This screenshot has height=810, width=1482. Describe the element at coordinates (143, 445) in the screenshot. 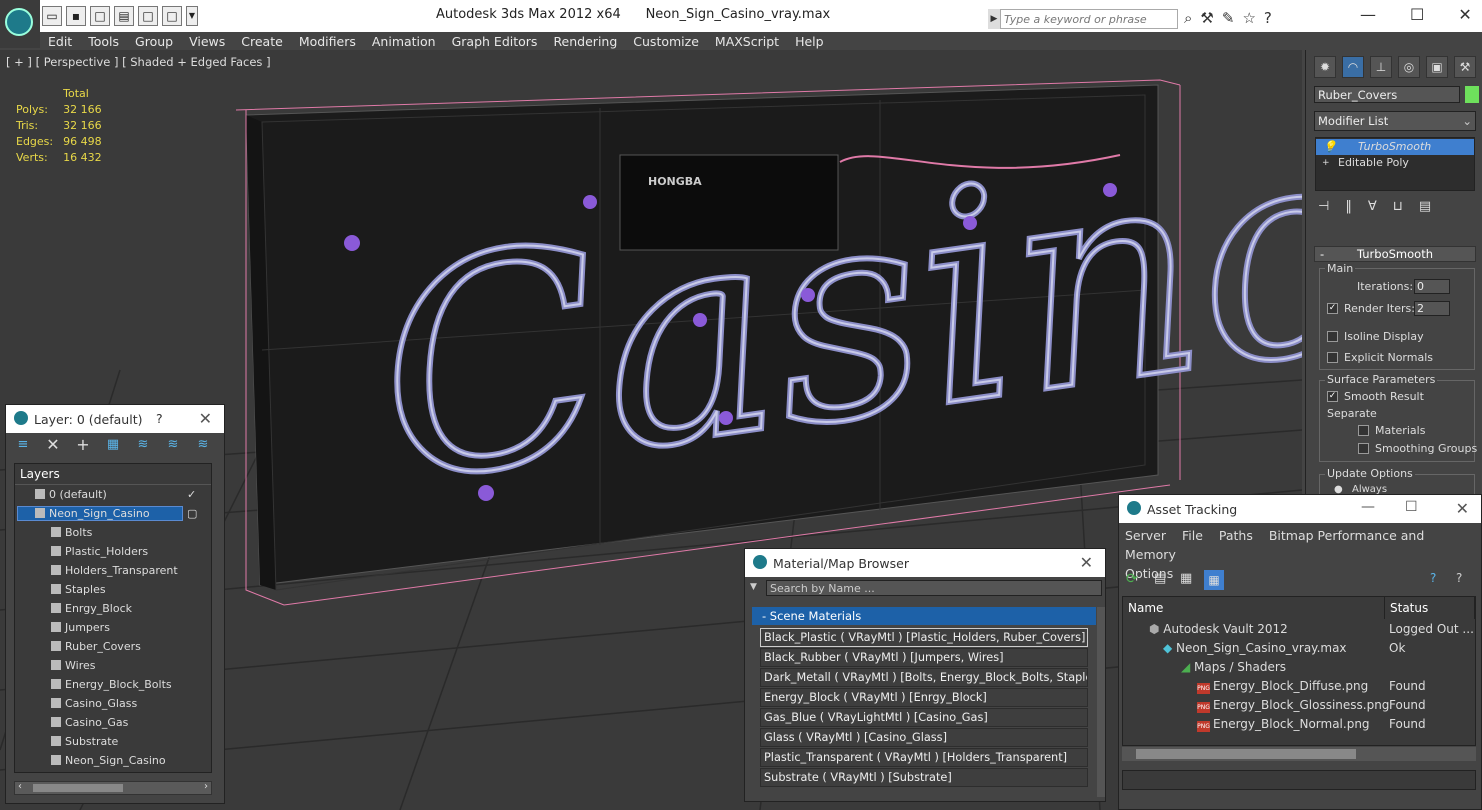

I see `highlight-layer-icon: ≋` at that location.